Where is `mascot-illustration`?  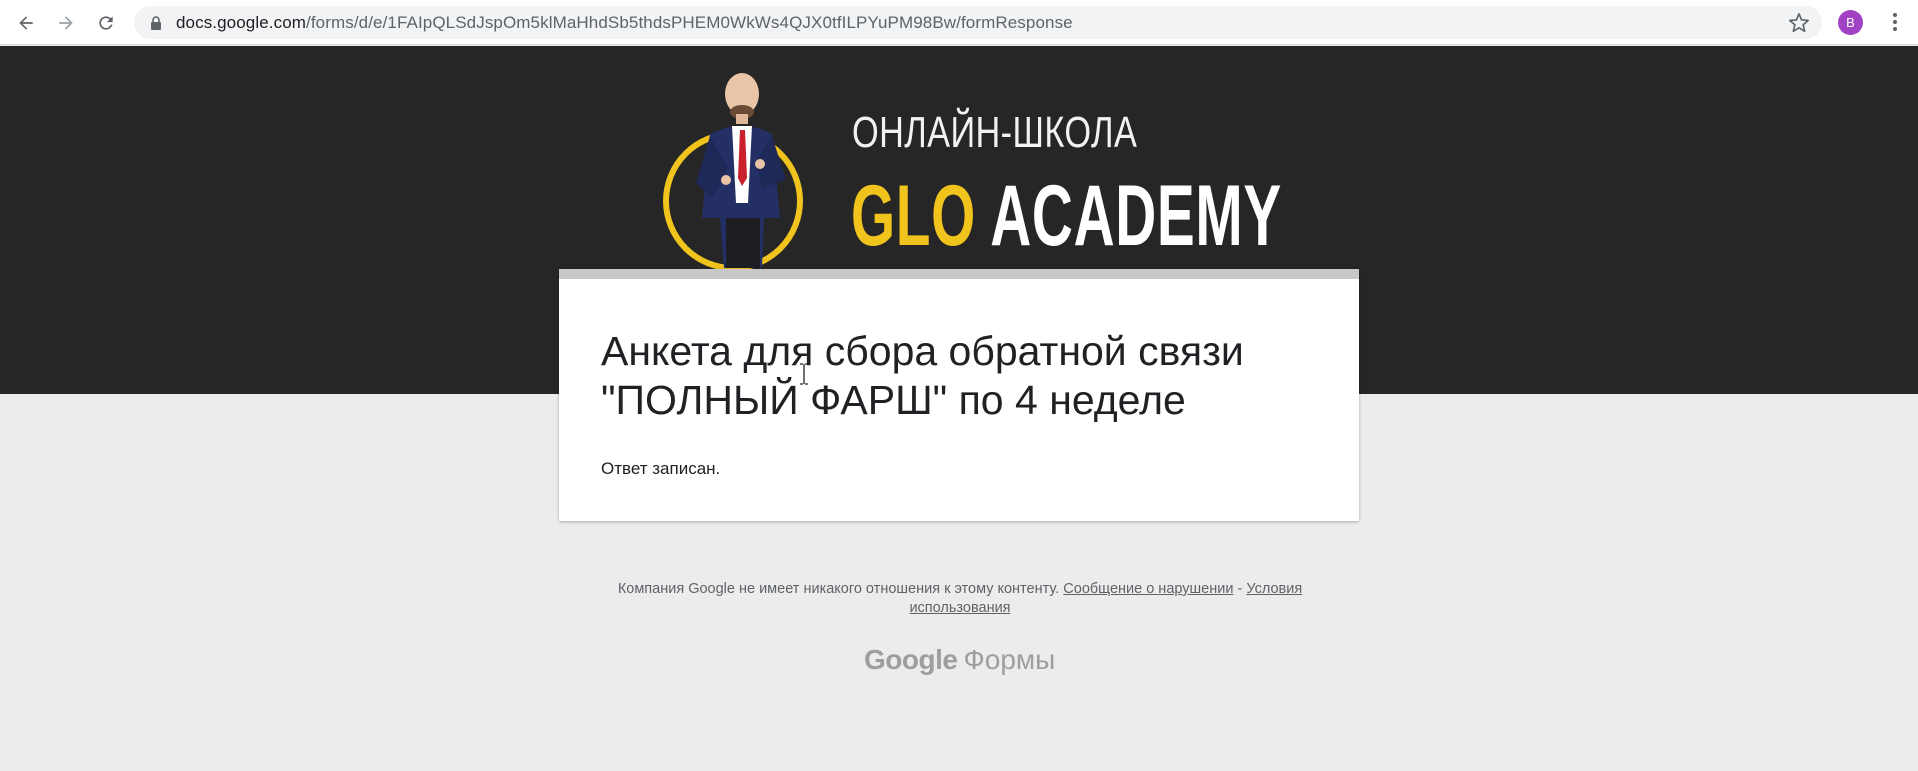
mascot-illustration is located at coordinates (741, 170).